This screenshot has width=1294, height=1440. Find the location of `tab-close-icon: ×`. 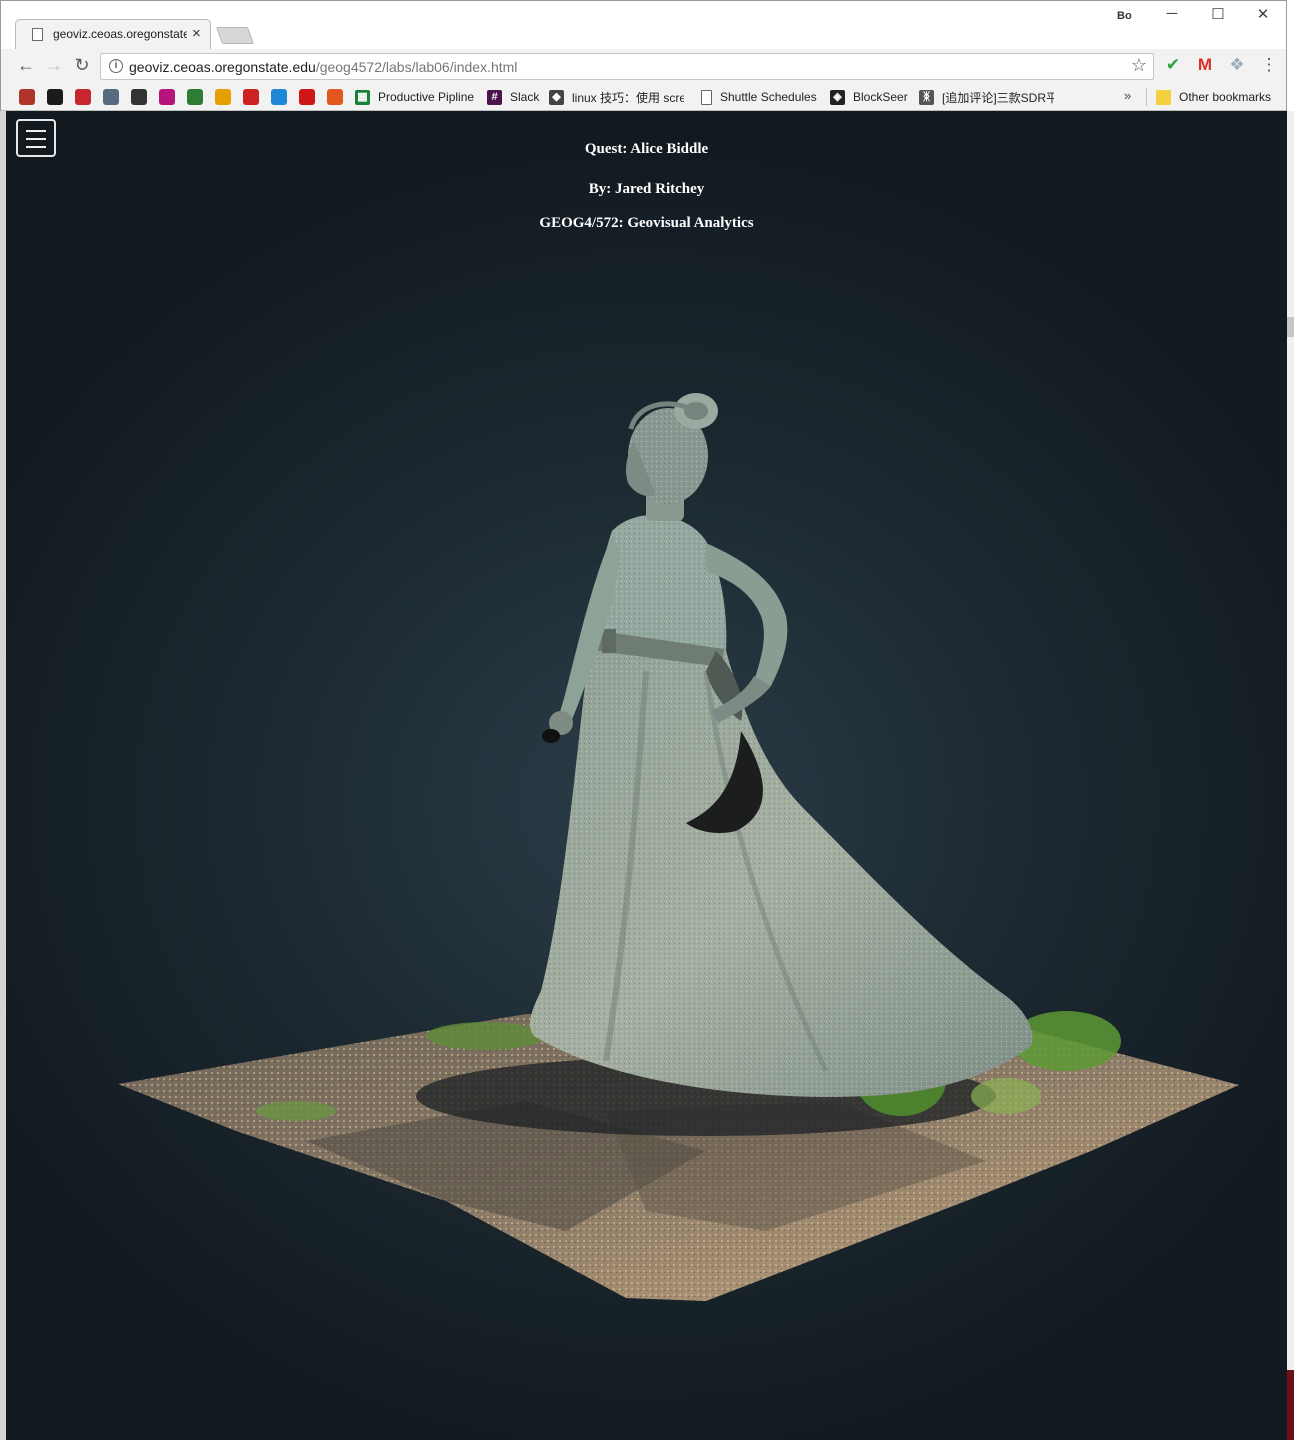

tab-close-icon: × is located at coordinates (196, 33).